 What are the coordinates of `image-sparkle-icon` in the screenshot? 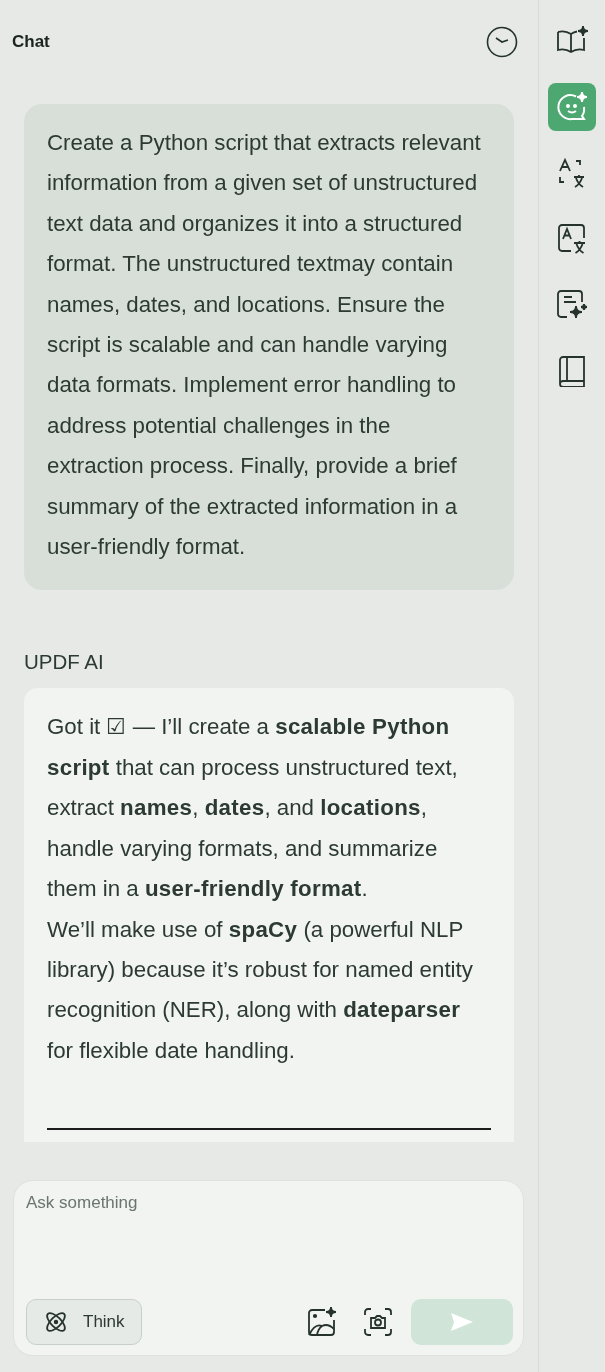 It's located at (322, 1322).